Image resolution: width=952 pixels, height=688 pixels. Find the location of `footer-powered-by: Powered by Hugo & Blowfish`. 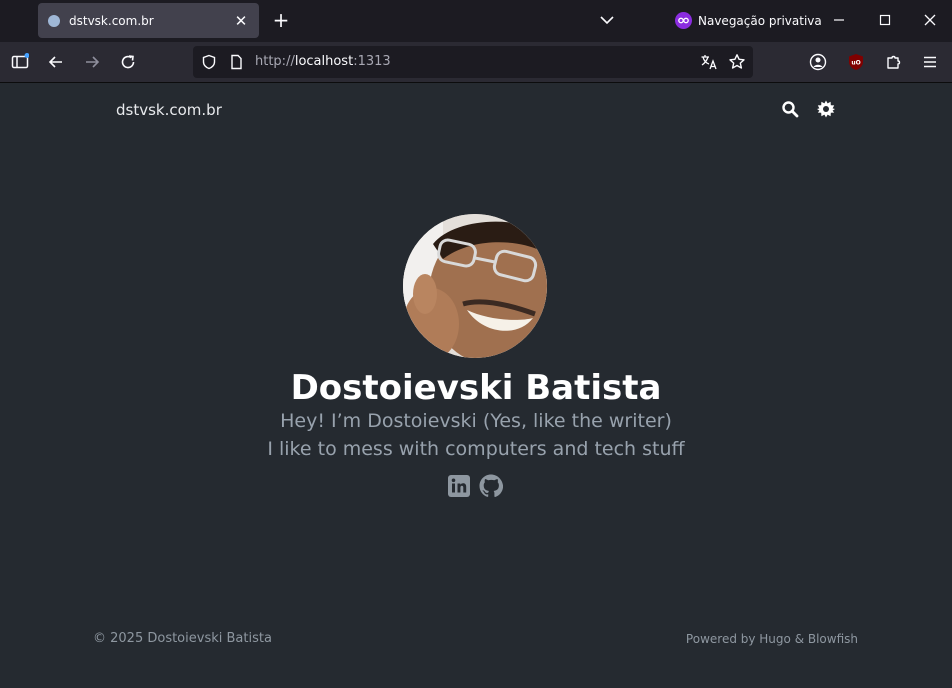

footer-powered-by: Powered by Hugo & Blowfish is located at coordinates (771, 639).